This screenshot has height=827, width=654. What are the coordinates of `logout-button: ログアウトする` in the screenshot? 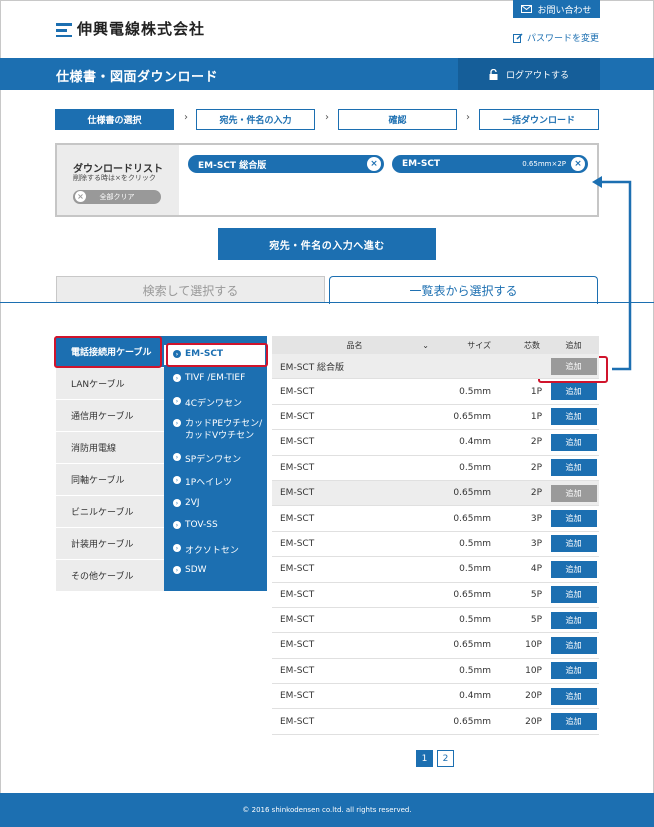 It's located at (529, 74).